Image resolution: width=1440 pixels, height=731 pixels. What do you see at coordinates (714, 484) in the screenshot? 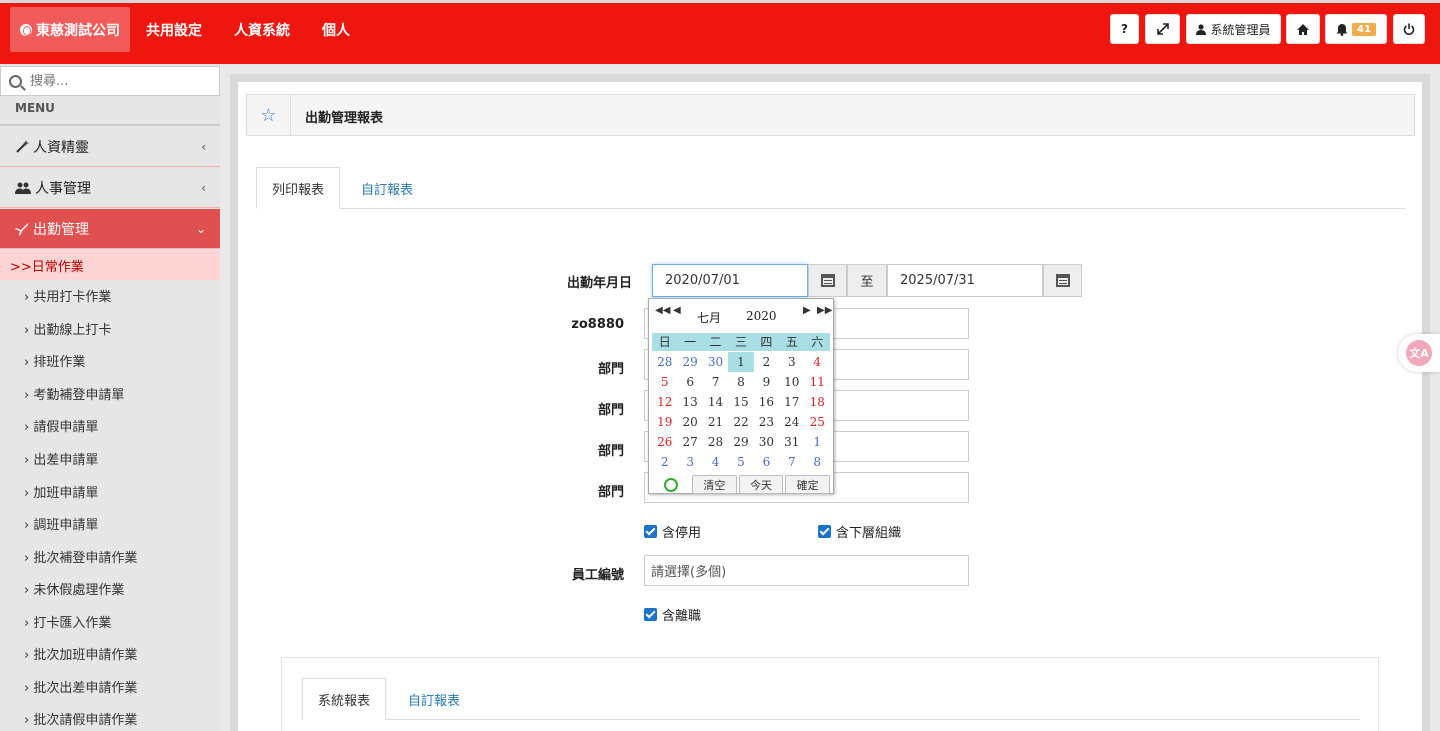
I see `datepicker-clear-button: 清空` at bounding box center [714, 484].